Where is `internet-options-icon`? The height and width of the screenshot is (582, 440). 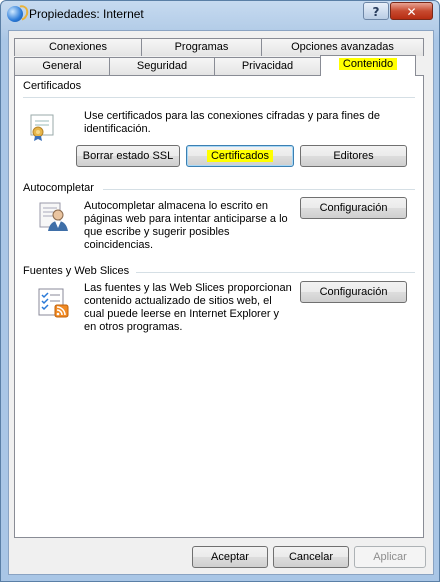 internet-options-icon is located at coordinates (15, 14).